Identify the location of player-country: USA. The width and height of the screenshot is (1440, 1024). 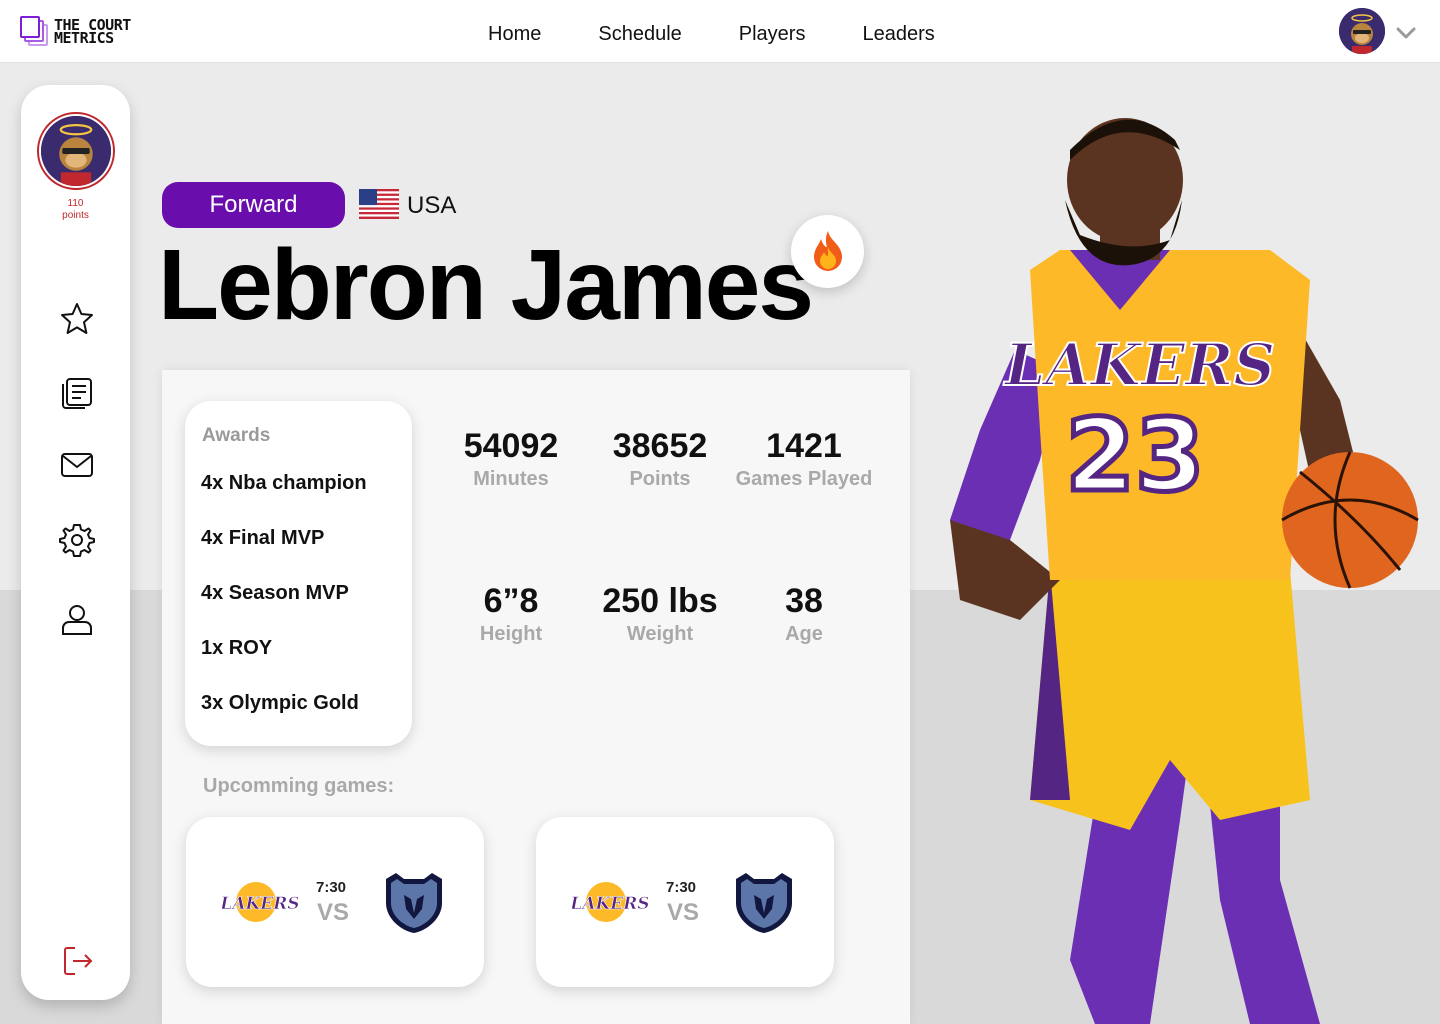
(432, 205).